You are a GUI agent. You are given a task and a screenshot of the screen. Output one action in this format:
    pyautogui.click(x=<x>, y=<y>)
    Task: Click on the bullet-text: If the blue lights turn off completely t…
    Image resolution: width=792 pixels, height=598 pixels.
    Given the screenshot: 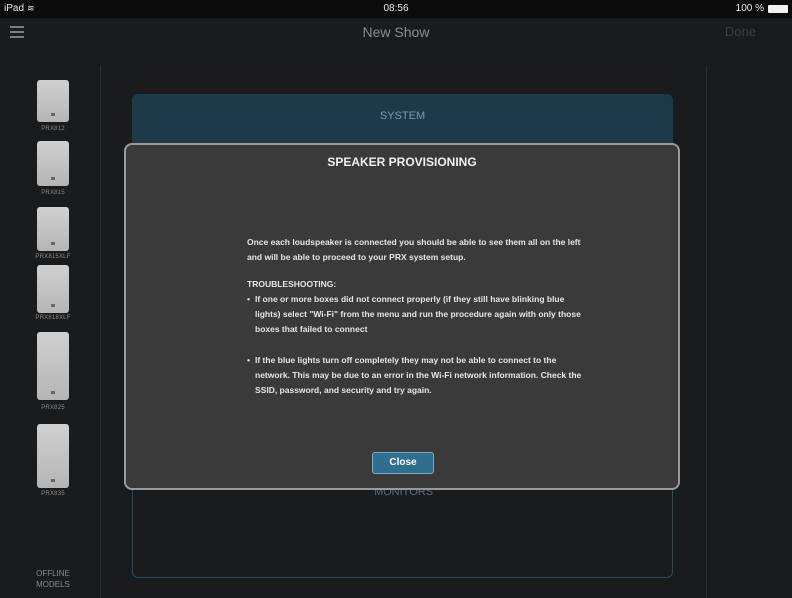 What is the action you would take?
    pyautogui.click(x=418, y=375)
    